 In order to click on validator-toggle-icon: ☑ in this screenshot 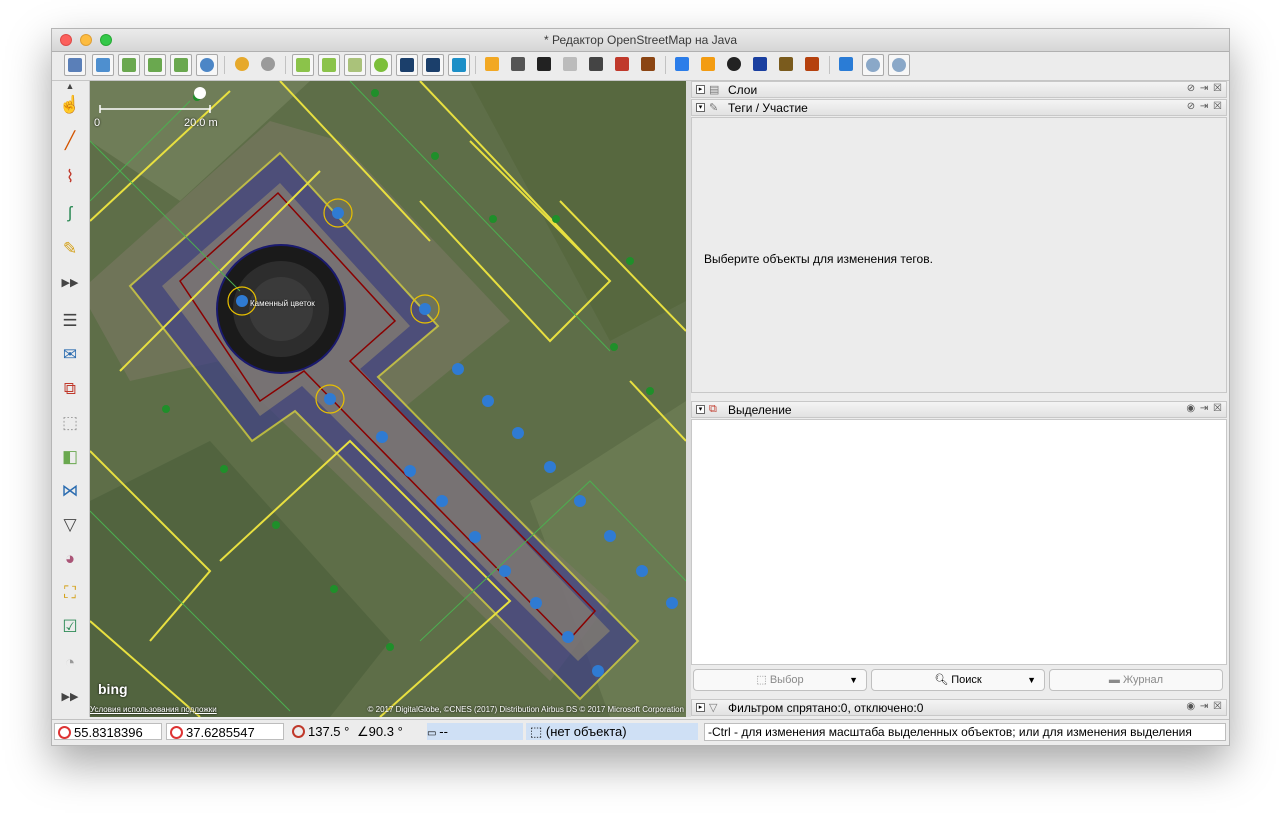, I will do `click(70, 627)`.